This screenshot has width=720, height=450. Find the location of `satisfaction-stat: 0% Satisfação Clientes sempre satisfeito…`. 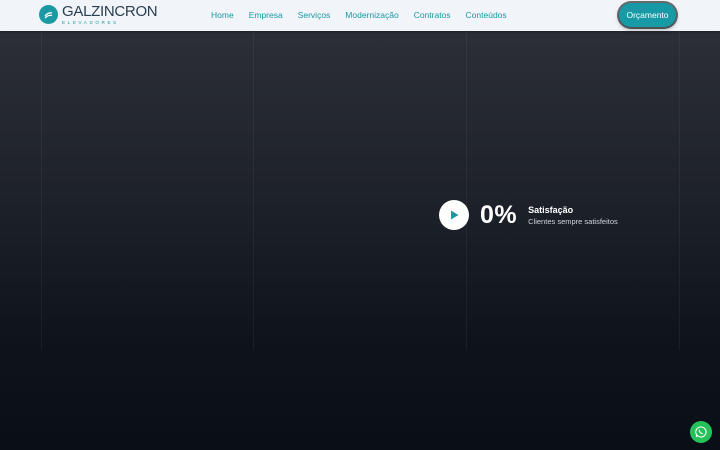

satisfaction-stat: 0% Satisfação Clientes sempre satisfeito… is located at coordinates (528, 215).